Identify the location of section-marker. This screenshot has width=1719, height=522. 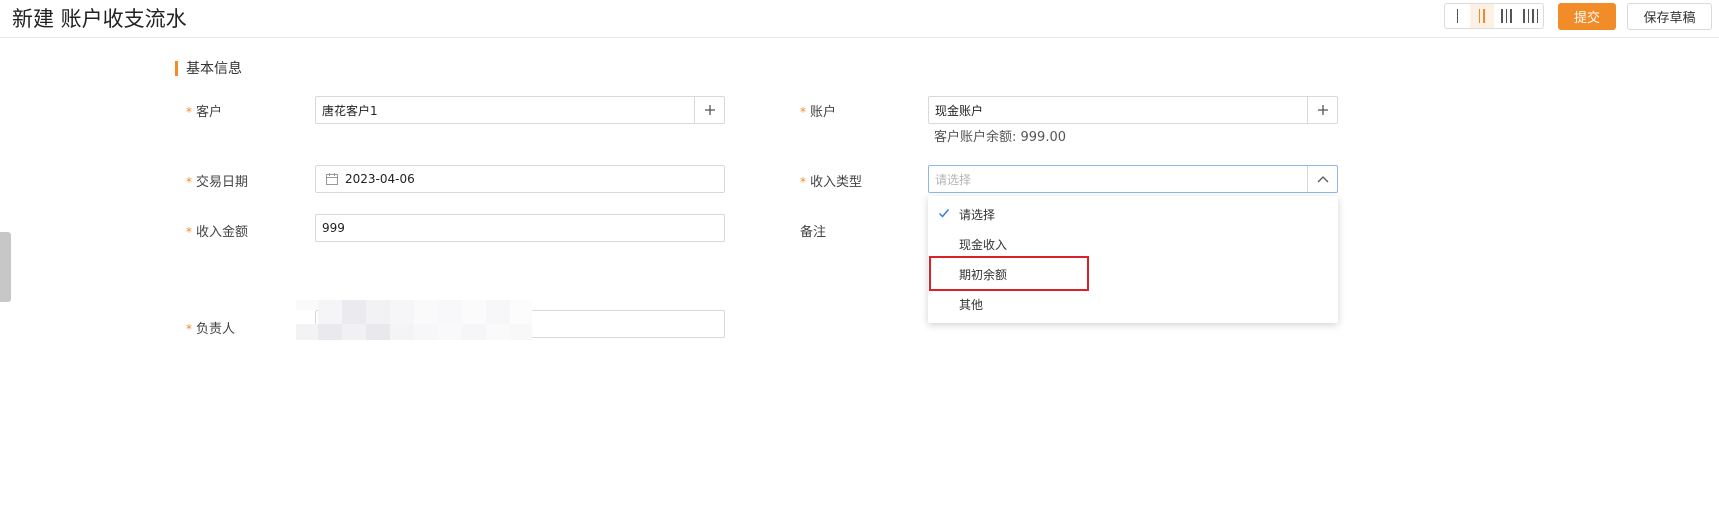
(176, 68).